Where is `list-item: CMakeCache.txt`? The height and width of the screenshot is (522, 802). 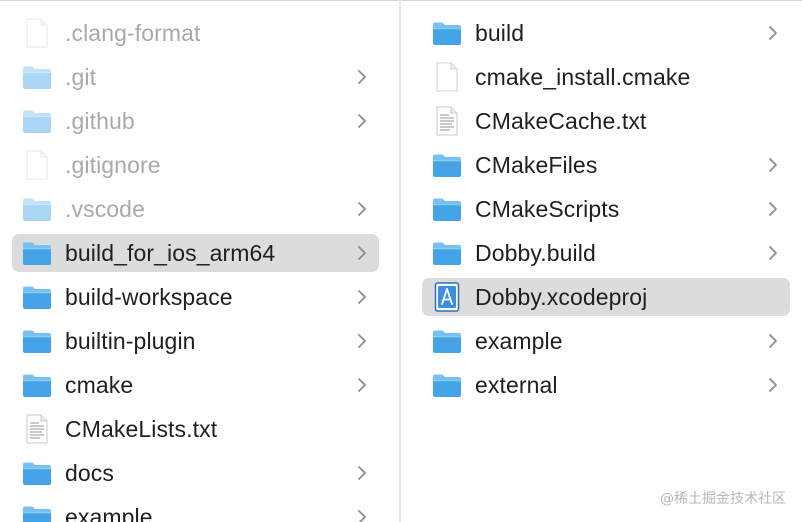
list-item: CMakeCache.txt is located at coordinates (606, 121).